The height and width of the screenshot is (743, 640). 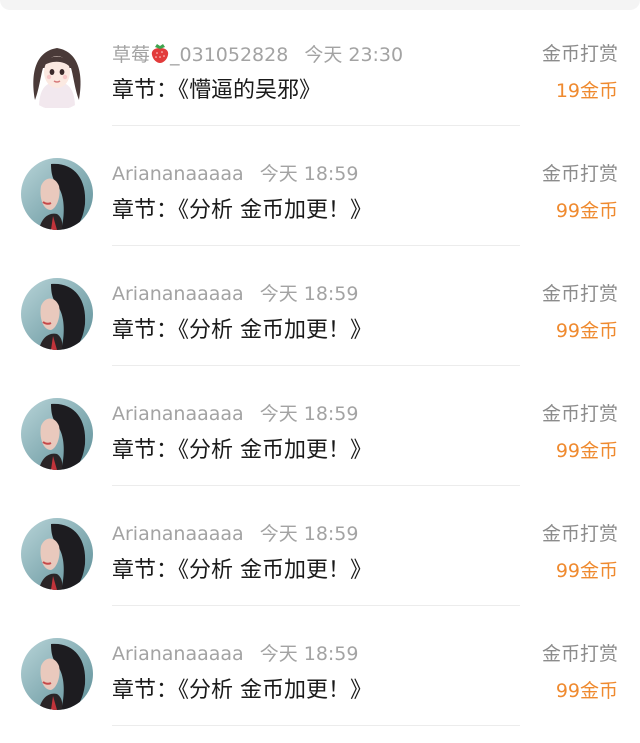 What do you see at coordinates (216, 91) in the screenshot?
I see `chapter-title: 章节：《懵逼的吴邪》` at bounding box center [216, 91].